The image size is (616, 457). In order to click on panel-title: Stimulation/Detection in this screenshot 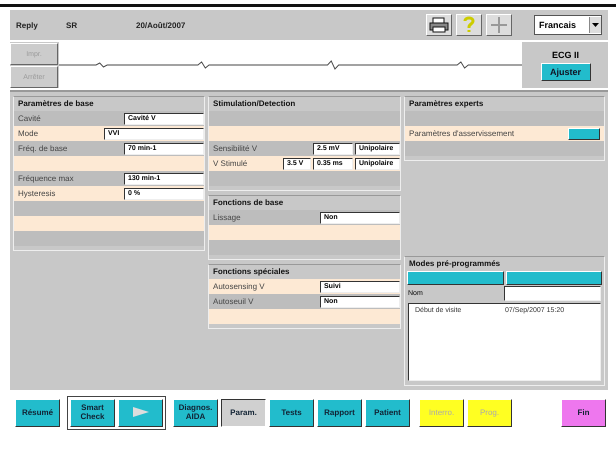, I will do `click(254, 104)`.